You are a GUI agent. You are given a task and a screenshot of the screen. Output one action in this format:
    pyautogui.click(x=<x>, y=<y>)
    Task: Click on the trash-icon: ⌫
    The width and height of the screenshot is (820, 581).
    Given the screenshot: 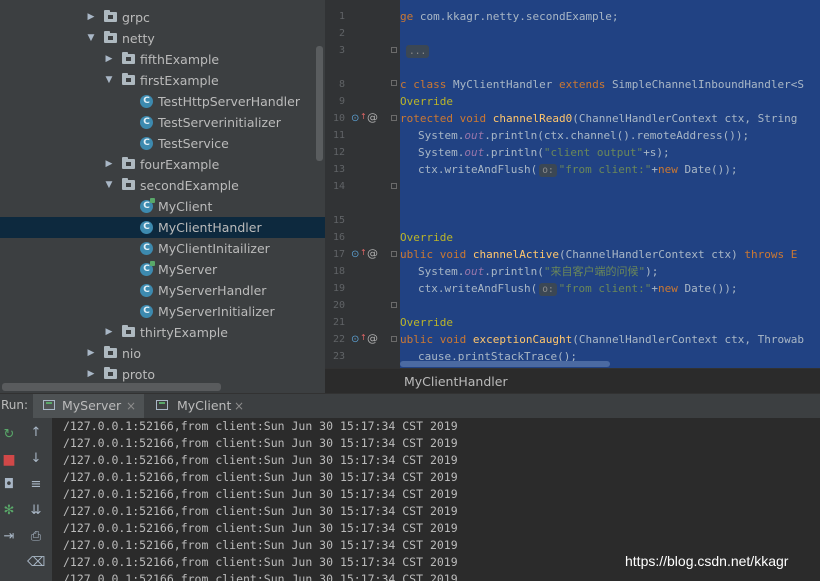 What is the action you would take?
    pyautogui.click(x=36, y=563)
    